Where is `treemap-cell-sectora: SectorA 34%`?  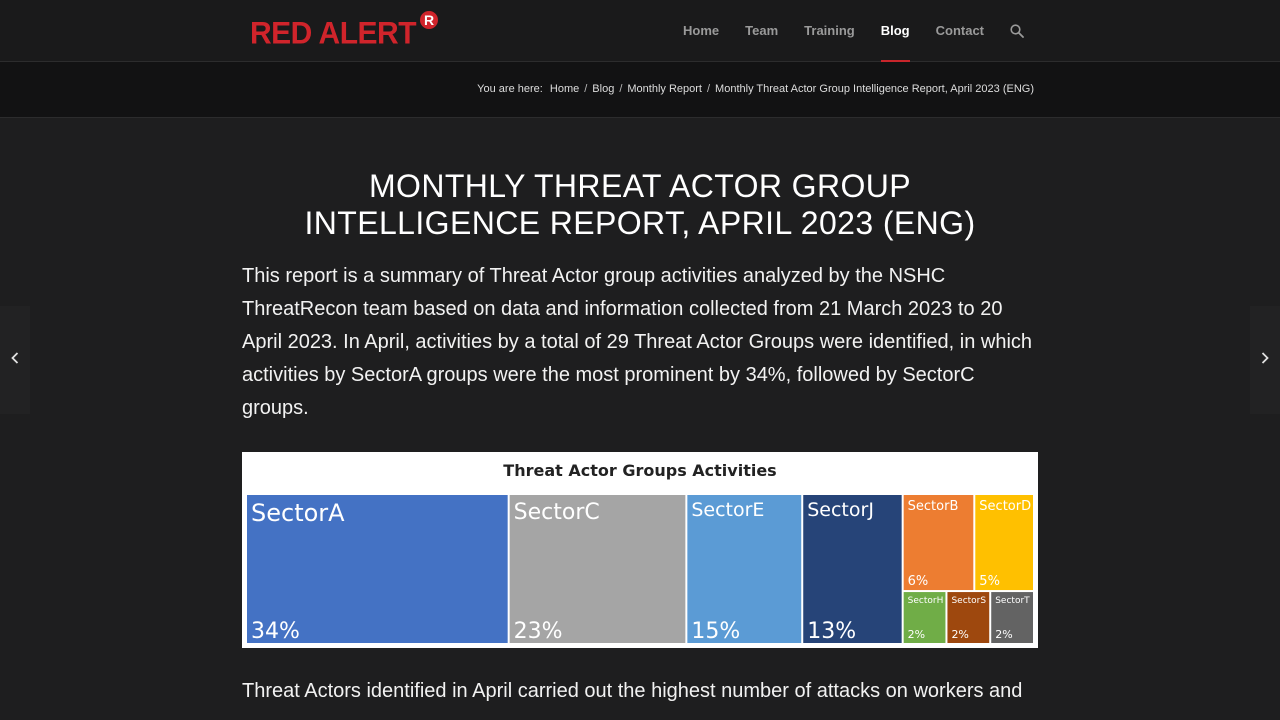
treemap-cell-sectora: SectorA 34% is located at coordinates (377, 569).